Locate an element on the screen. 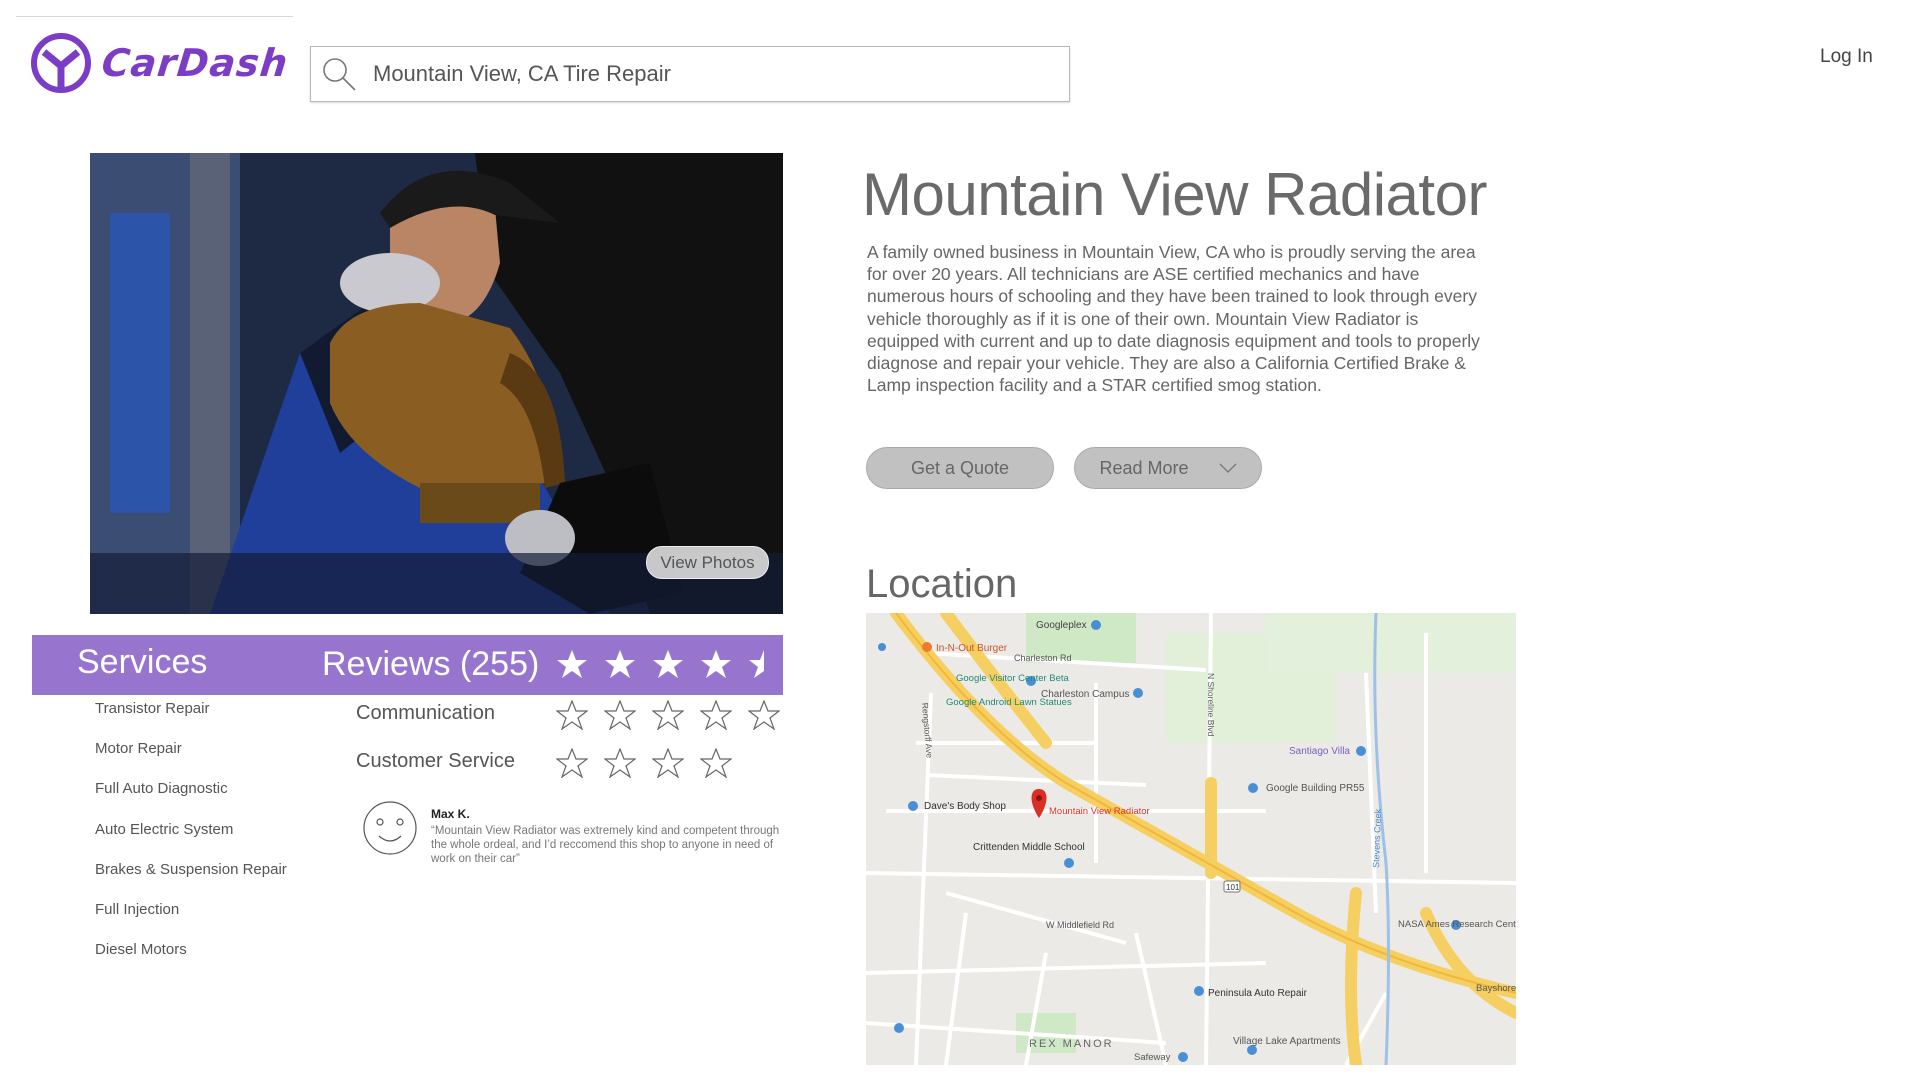  map-label-daves: Dave's Body Shop is located at coordinates (965, 806).